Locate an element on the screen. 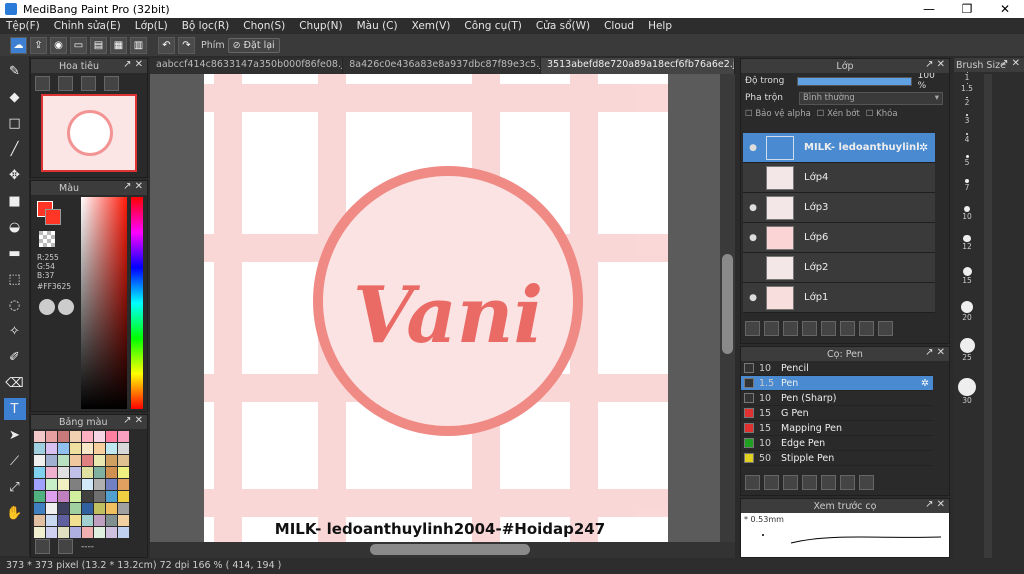 The height and width of the screenshot is (574, 1024). speech-bubble-icon: ◉ is located at coordinates (58, 45).